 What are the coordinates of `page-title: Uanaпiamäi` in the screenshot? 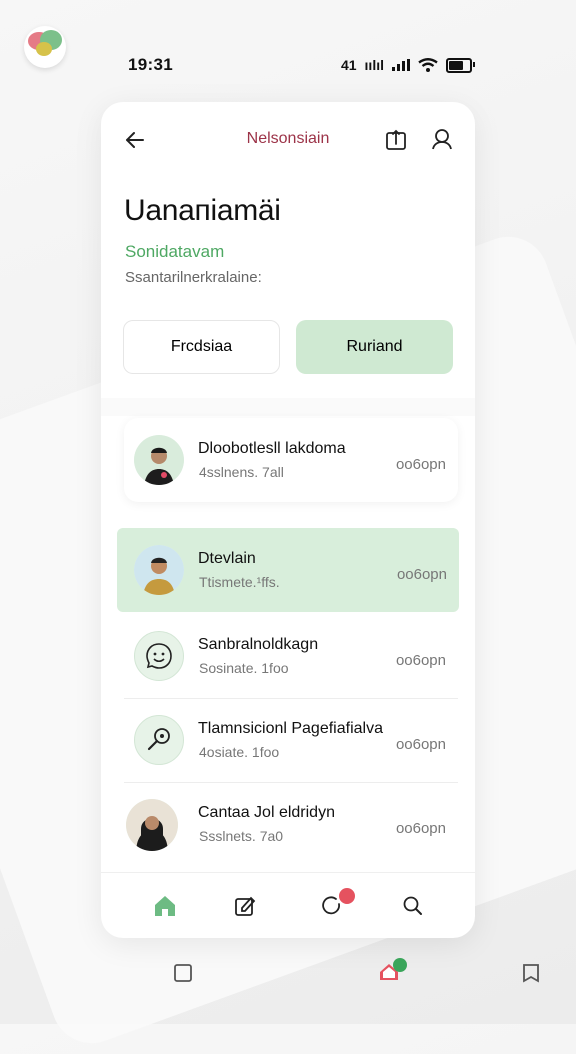 It's located at (202, 210).